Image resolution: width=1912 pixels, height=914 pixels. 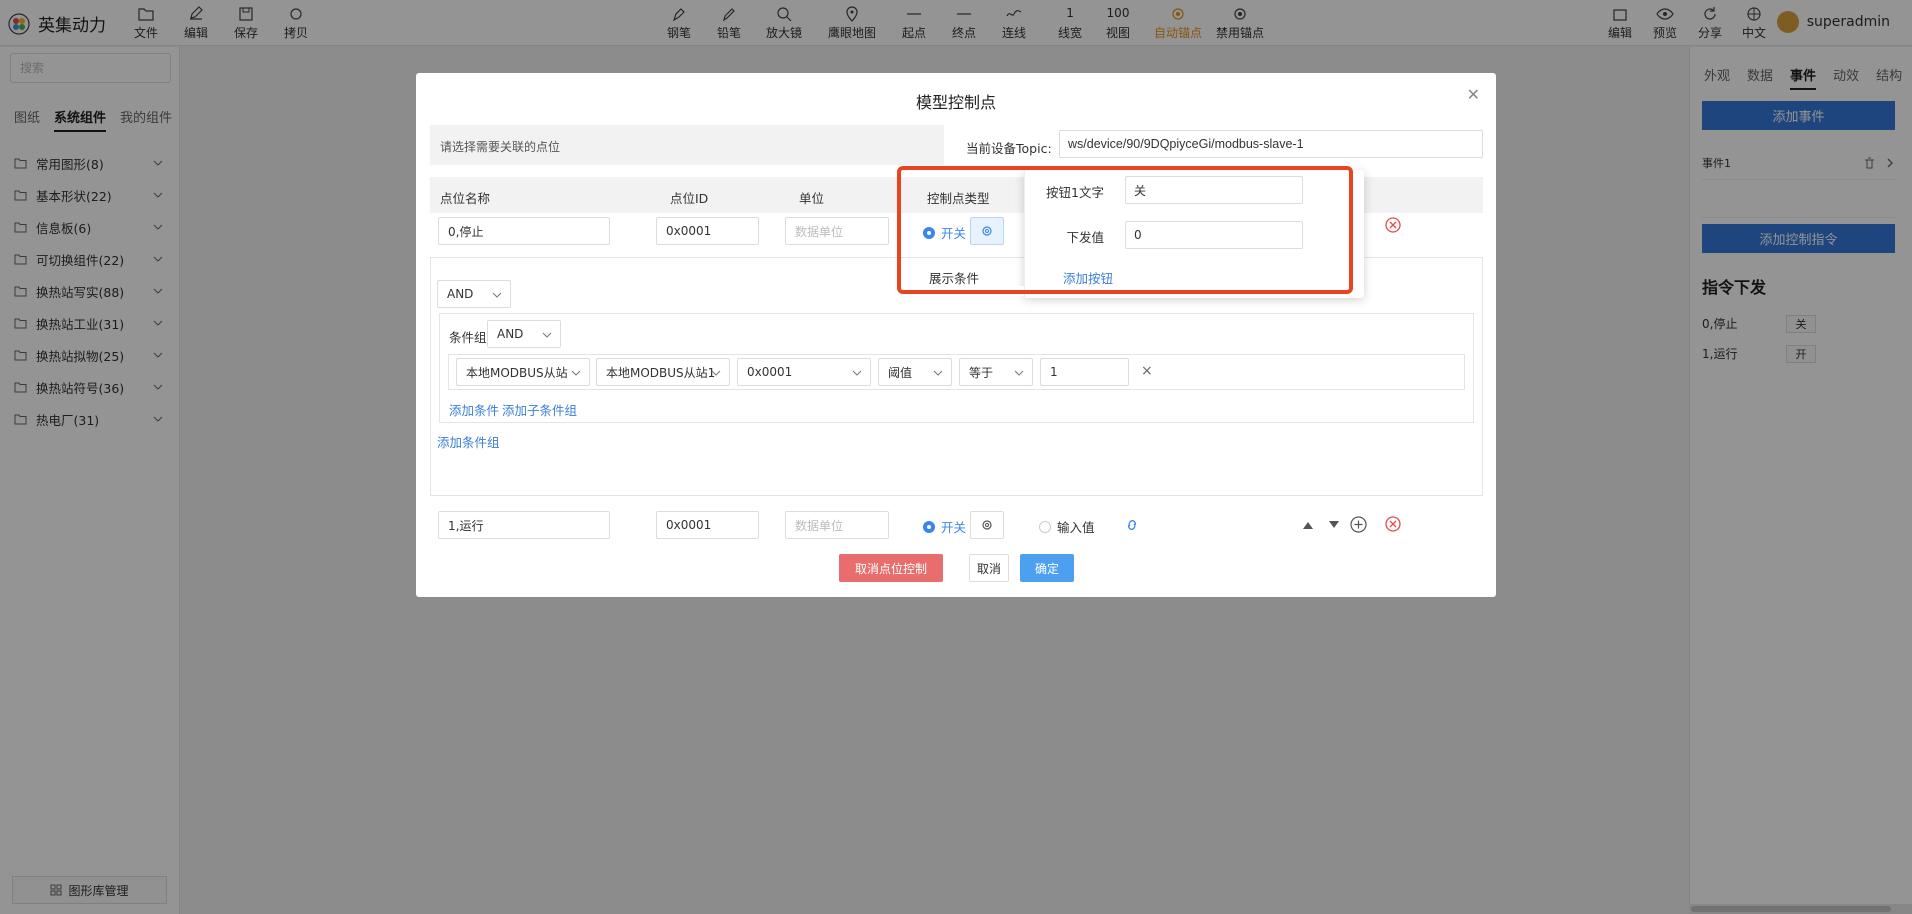 I want to click on cancel-button: 取消, so click(x=989, y=568).